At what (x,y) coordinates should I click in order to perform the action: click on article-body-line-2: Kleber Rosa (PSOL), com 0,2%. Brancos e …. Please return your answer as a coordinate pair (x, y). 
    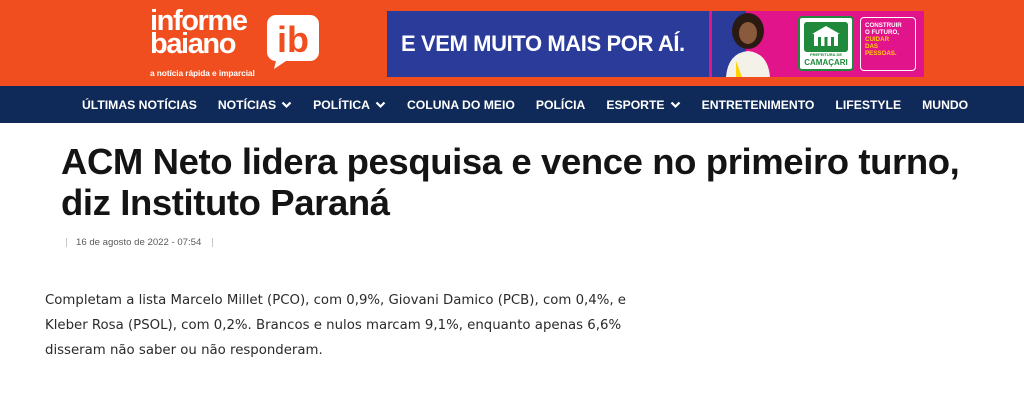
    Looking at the image, I should click on (333, 325).